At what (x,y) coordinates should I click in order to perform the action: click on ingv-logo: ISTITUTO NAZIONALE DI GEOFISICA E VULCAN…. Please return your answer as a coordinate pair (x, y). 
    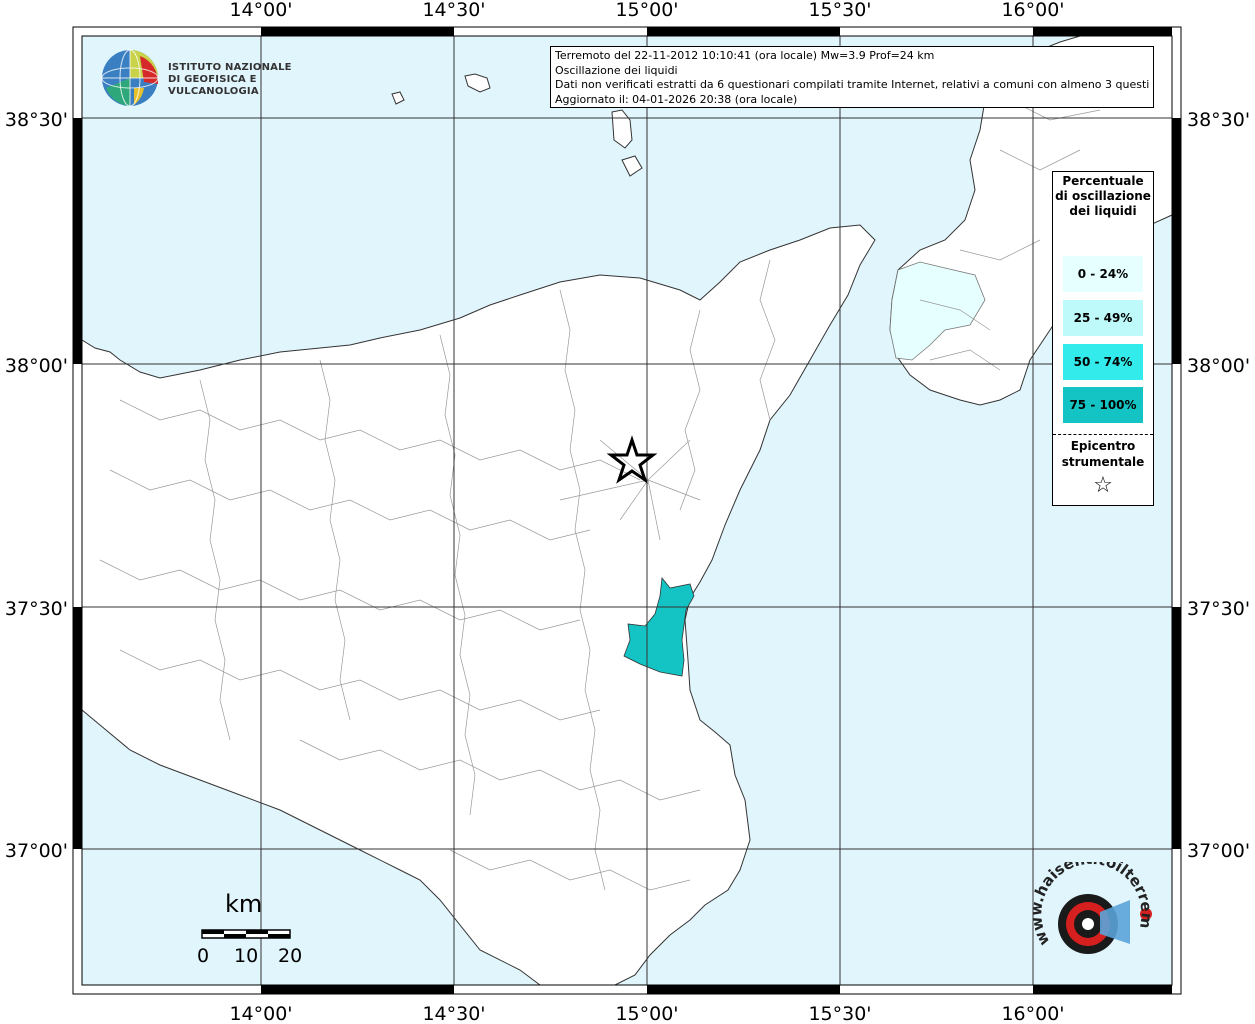
    Looking at the image, I should click on (220, 79).